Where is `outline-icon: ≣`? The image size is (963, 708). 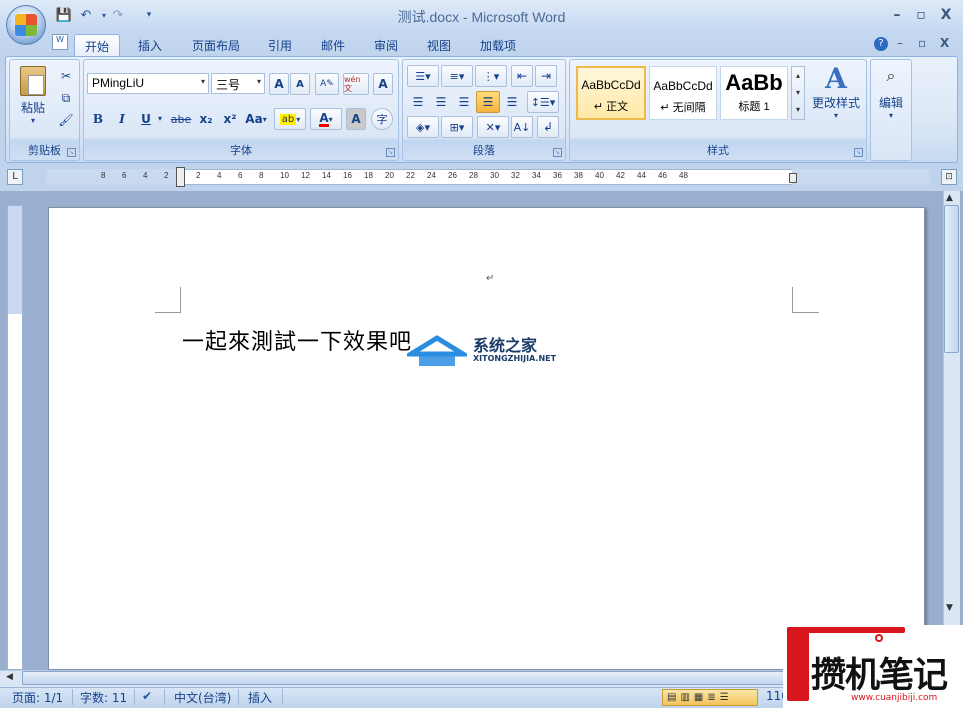
outline-icon: ≣ is located at coordinates (711, 697).